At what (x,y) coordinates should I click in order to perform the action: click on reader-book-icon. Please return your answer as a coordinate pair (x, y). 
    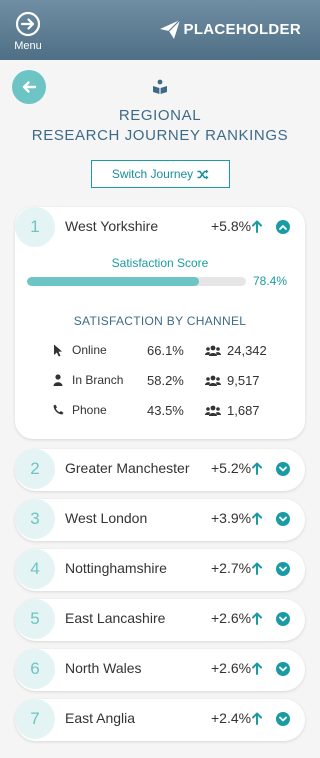
    Looking at the image, I should click on (160, 86).